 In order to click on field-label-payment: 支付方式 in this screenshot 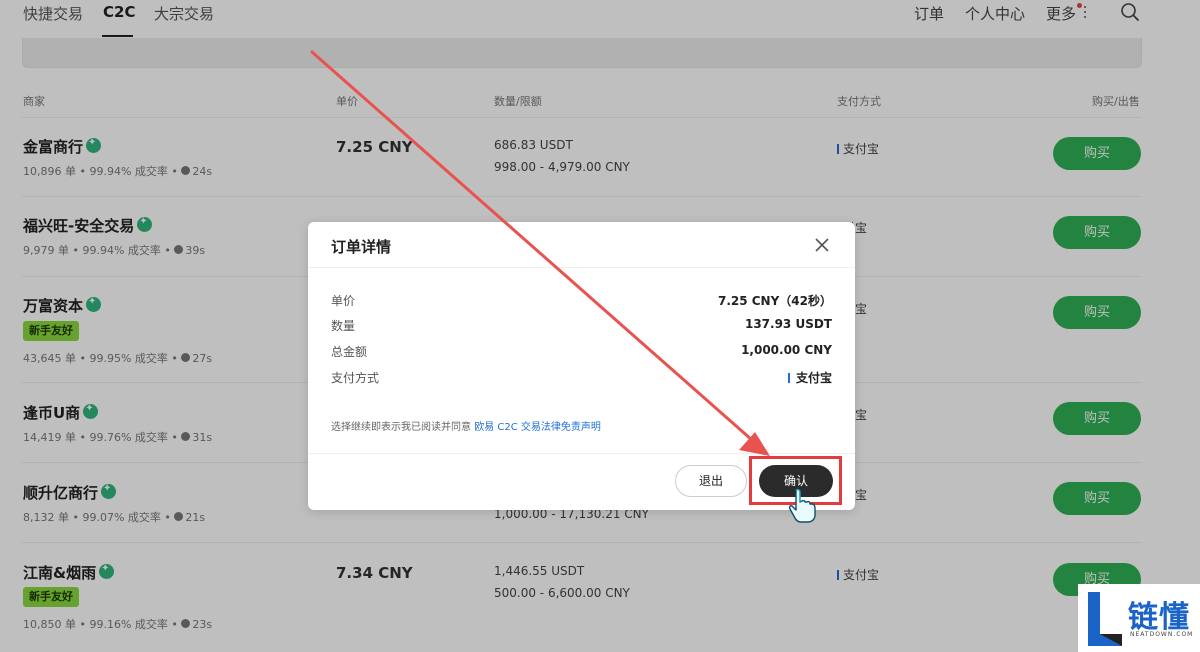, I will do `click(355, 378)`.